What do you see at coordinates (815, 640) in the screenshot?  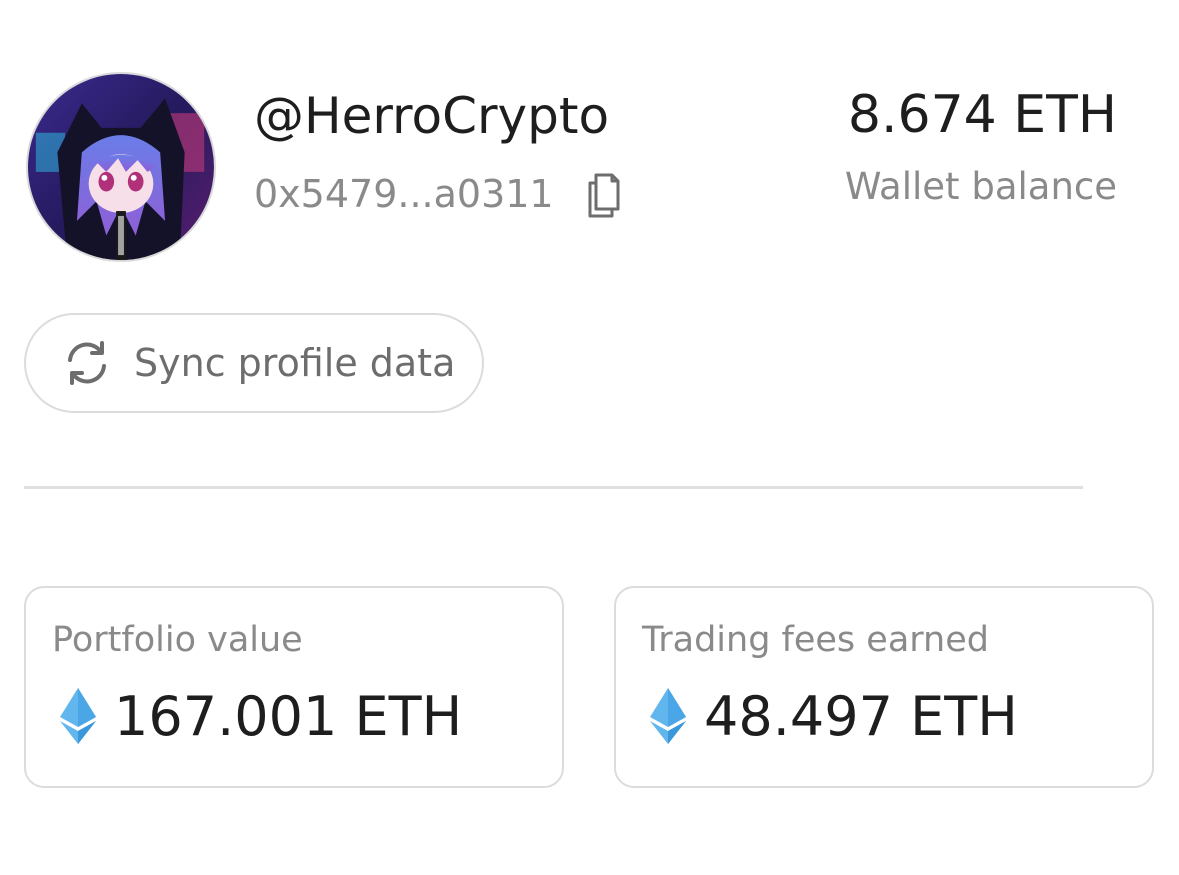 I see `trading-fees-label: Trading fees earned` at bounding box center [815, 640].